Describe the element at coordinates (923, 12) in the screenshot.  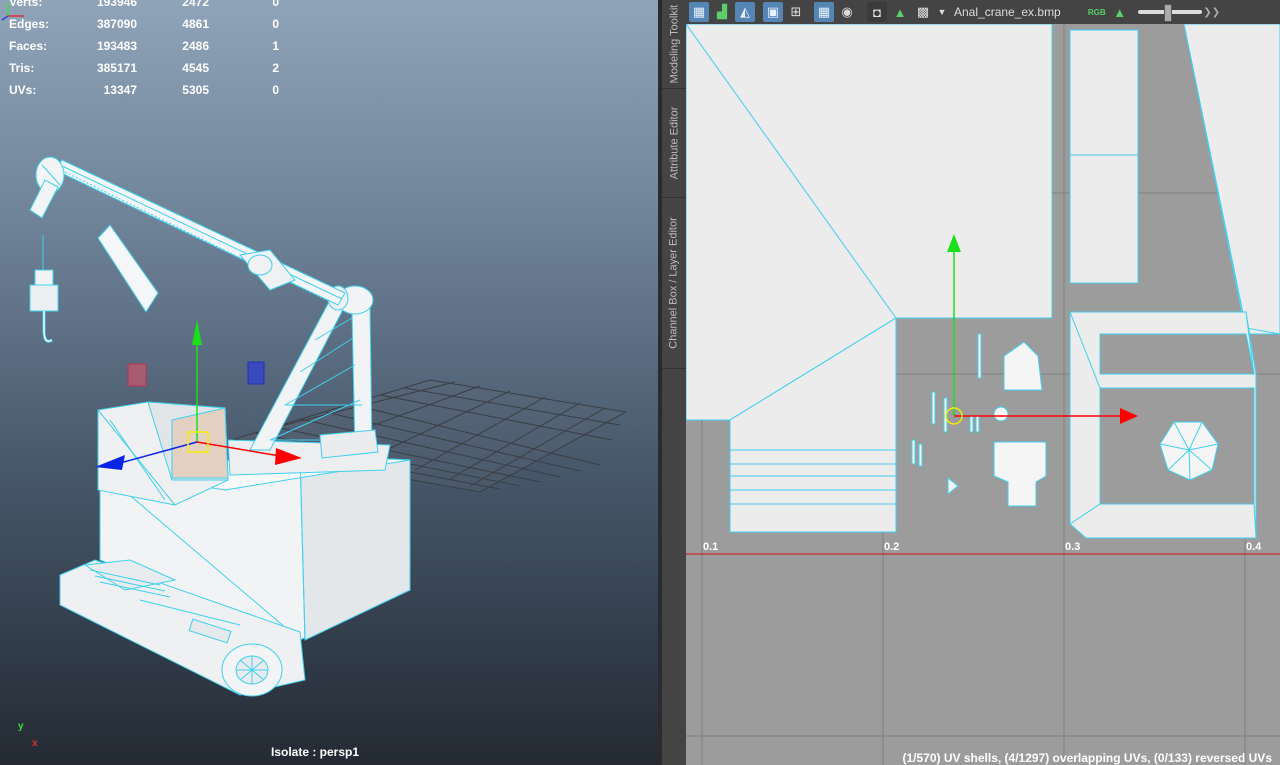
I see `checker-icon: ▩` at that location.